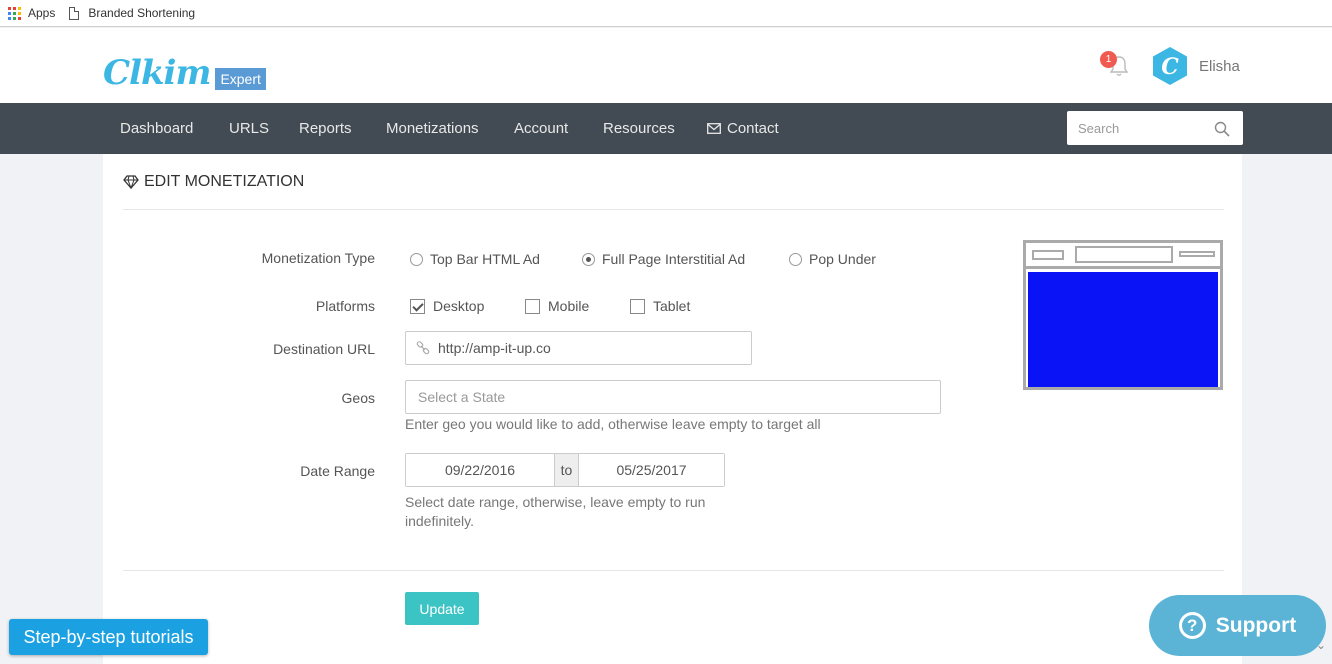 This screenshot has width=1332, height=664. Describe the element at coordinates (249, 128) in the screenshot. I see `nav-urls: URLS` at that location.